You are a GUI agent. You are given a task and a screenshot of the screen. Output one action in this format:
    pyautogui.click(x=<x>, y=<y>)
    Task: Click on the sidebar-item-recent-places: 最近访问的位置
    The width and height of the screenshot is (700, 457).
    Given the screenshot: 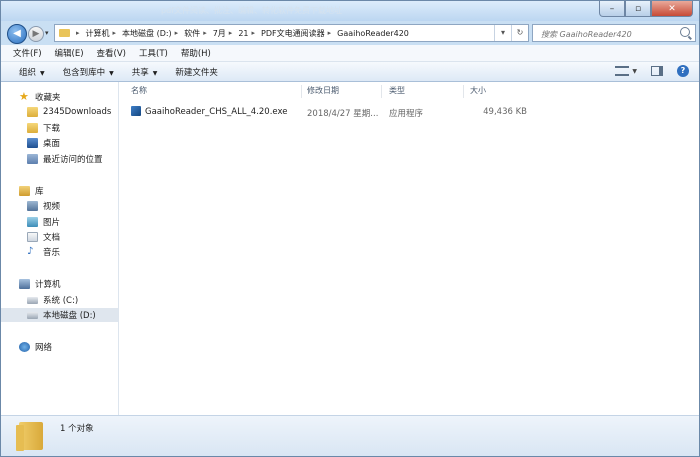 What is the action you would take?
    pyautogui.click(x=65, y=159)
    